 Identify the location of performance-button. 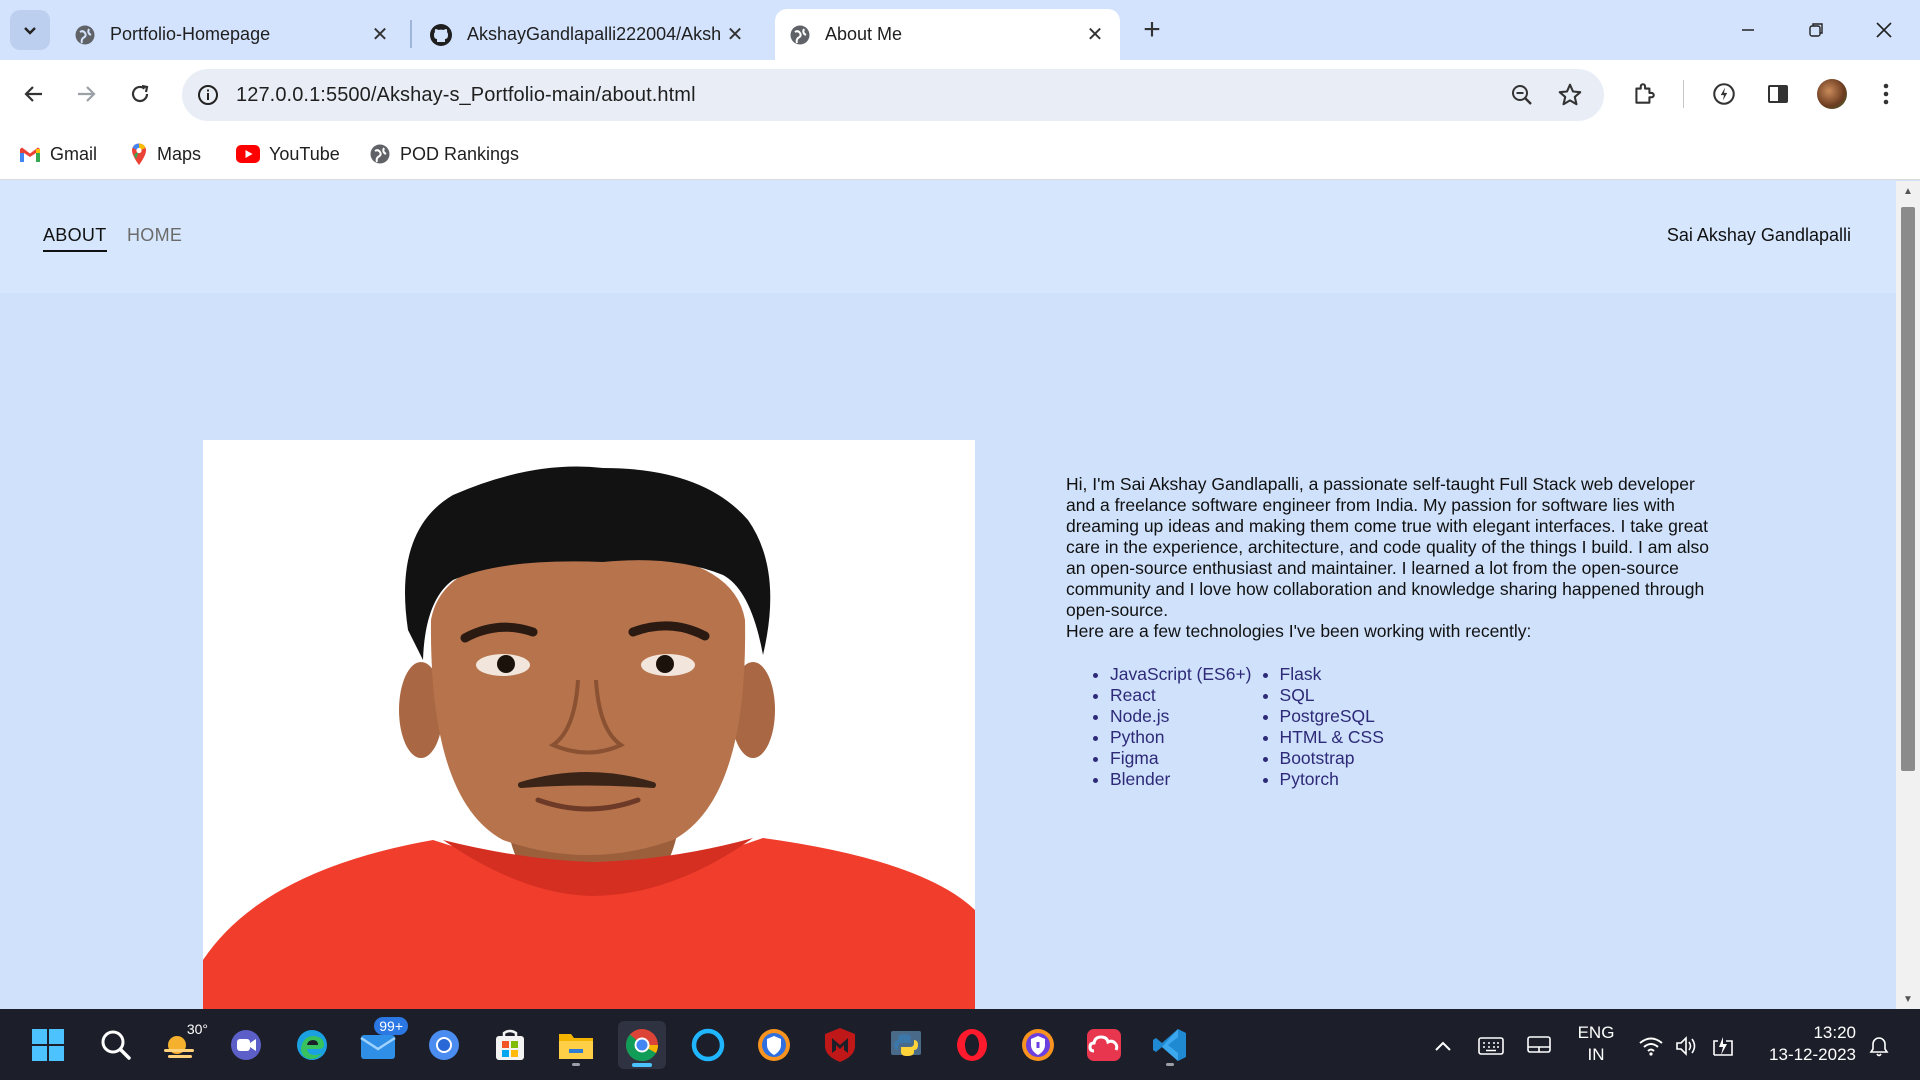
(1724, 94).